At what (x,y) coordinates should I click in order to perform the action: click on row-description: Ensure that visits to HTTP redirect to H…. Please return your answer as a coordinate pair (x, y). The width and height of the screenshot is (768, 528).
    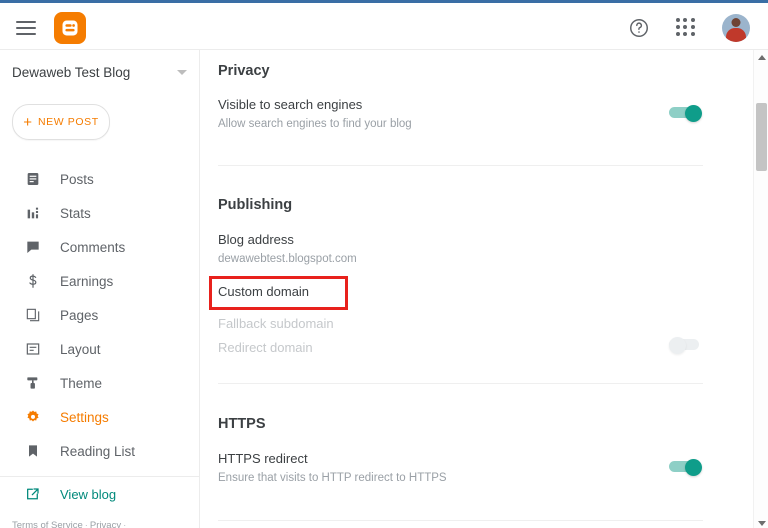
    Looking at the image, I should click on (332, 478).